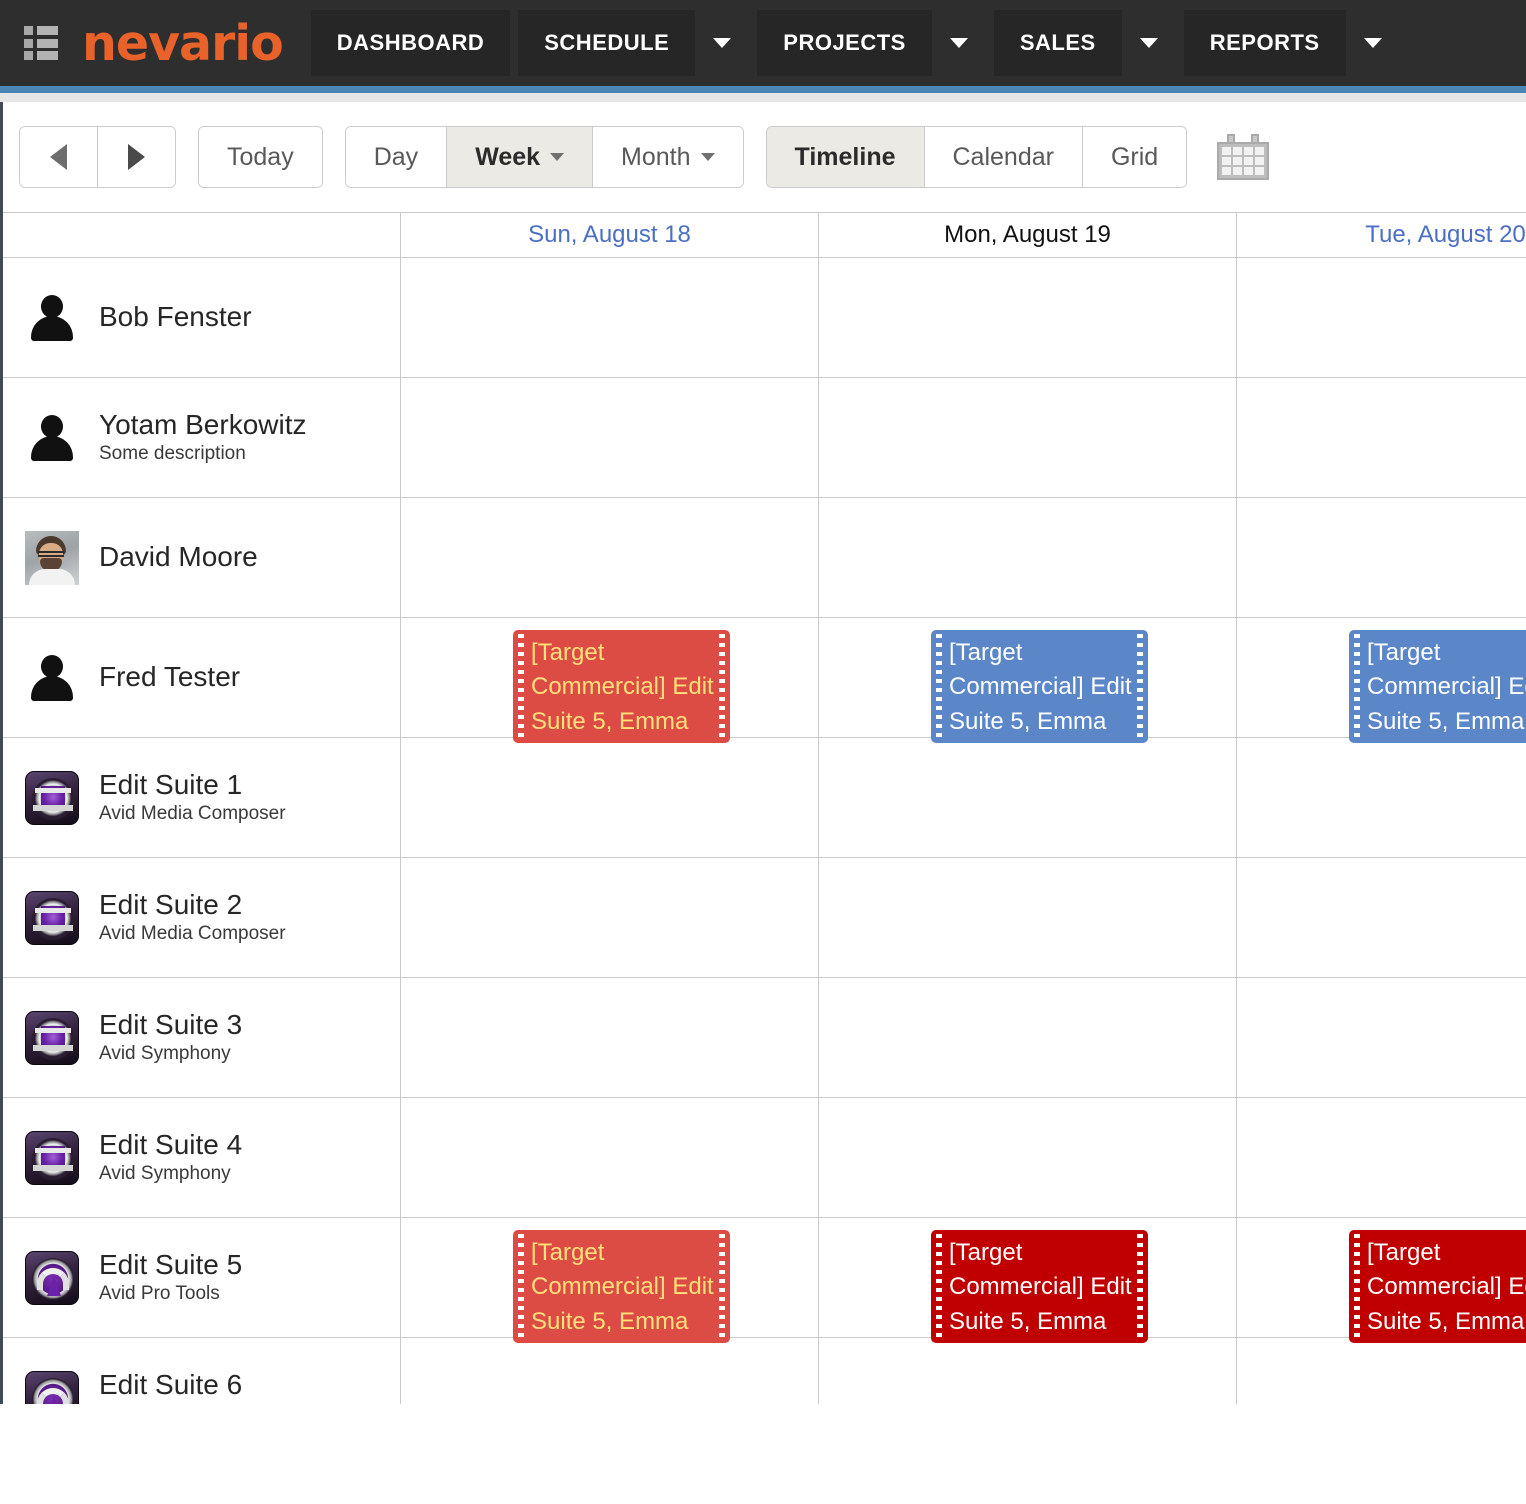 The image size is (1526, 1504). Describe the element at coordinates (192, 934) in the screenshot. I see `resource-description: Avid Media Composer` at that location.